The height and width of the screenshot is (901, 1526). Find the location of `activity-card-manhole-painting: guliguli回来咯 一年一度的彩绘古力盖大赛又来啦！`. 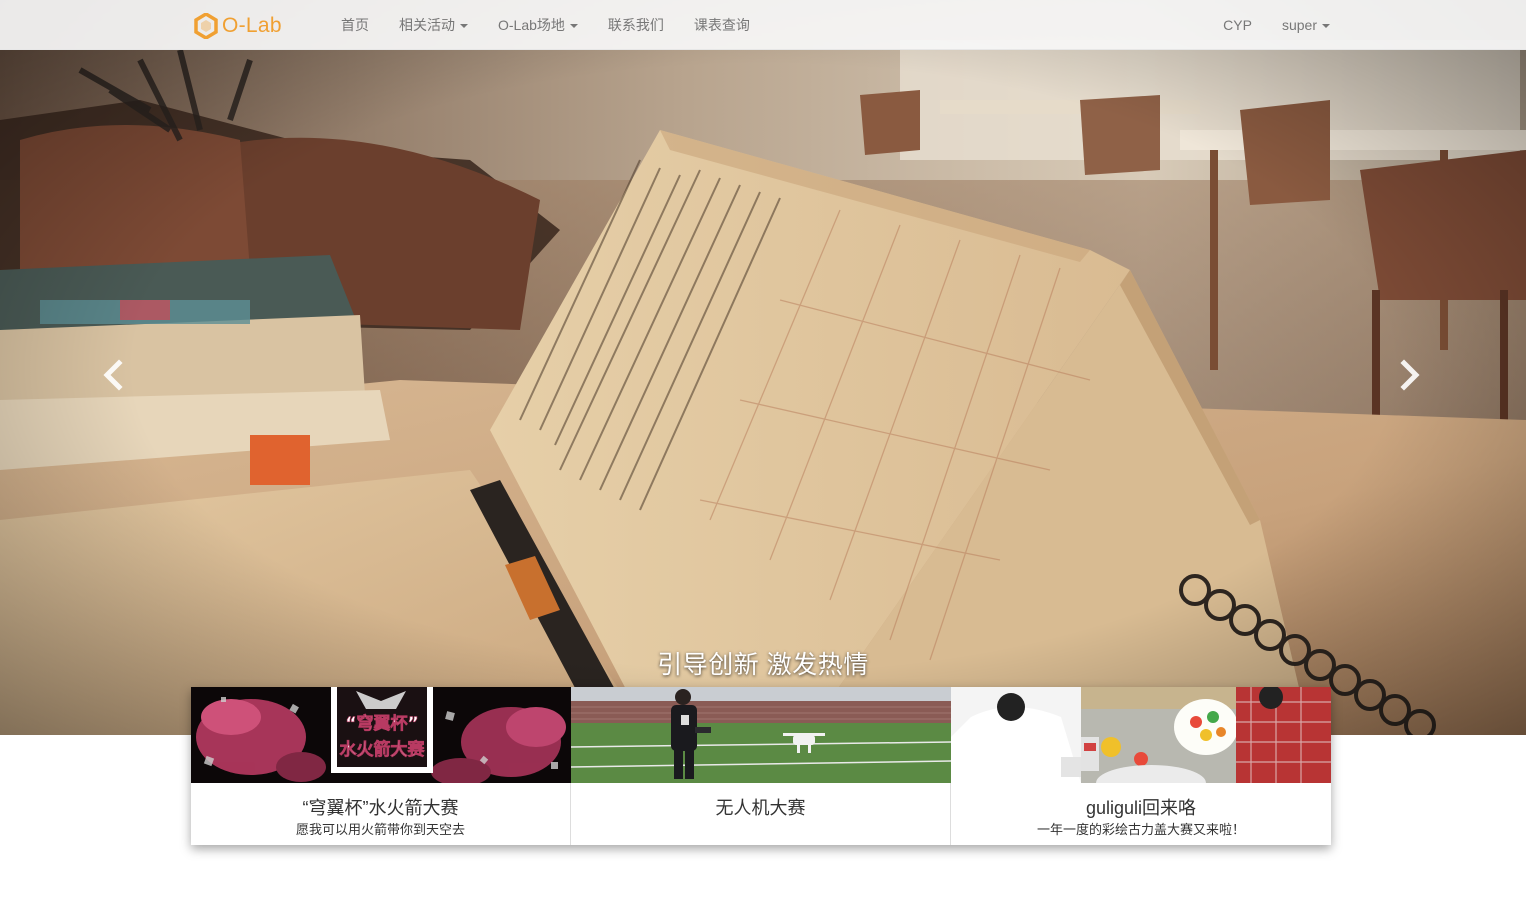

activity-card-manhole-painting: guliguli回来咯 一年一度的彩绘古力盖大赛又来啦！ is located at coordinates (1141, 766).